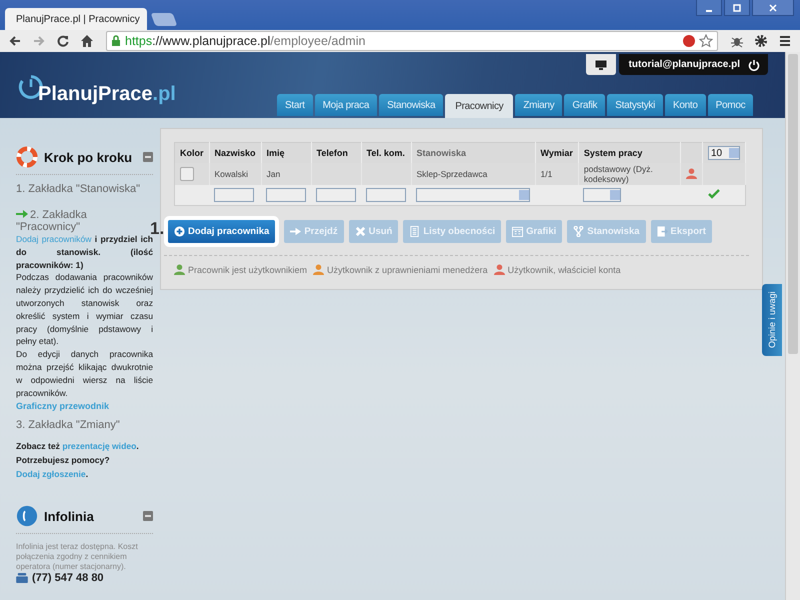 This screenshot has height=600, width=800. I want to click on table-cell: Jan, so click(273, 174).